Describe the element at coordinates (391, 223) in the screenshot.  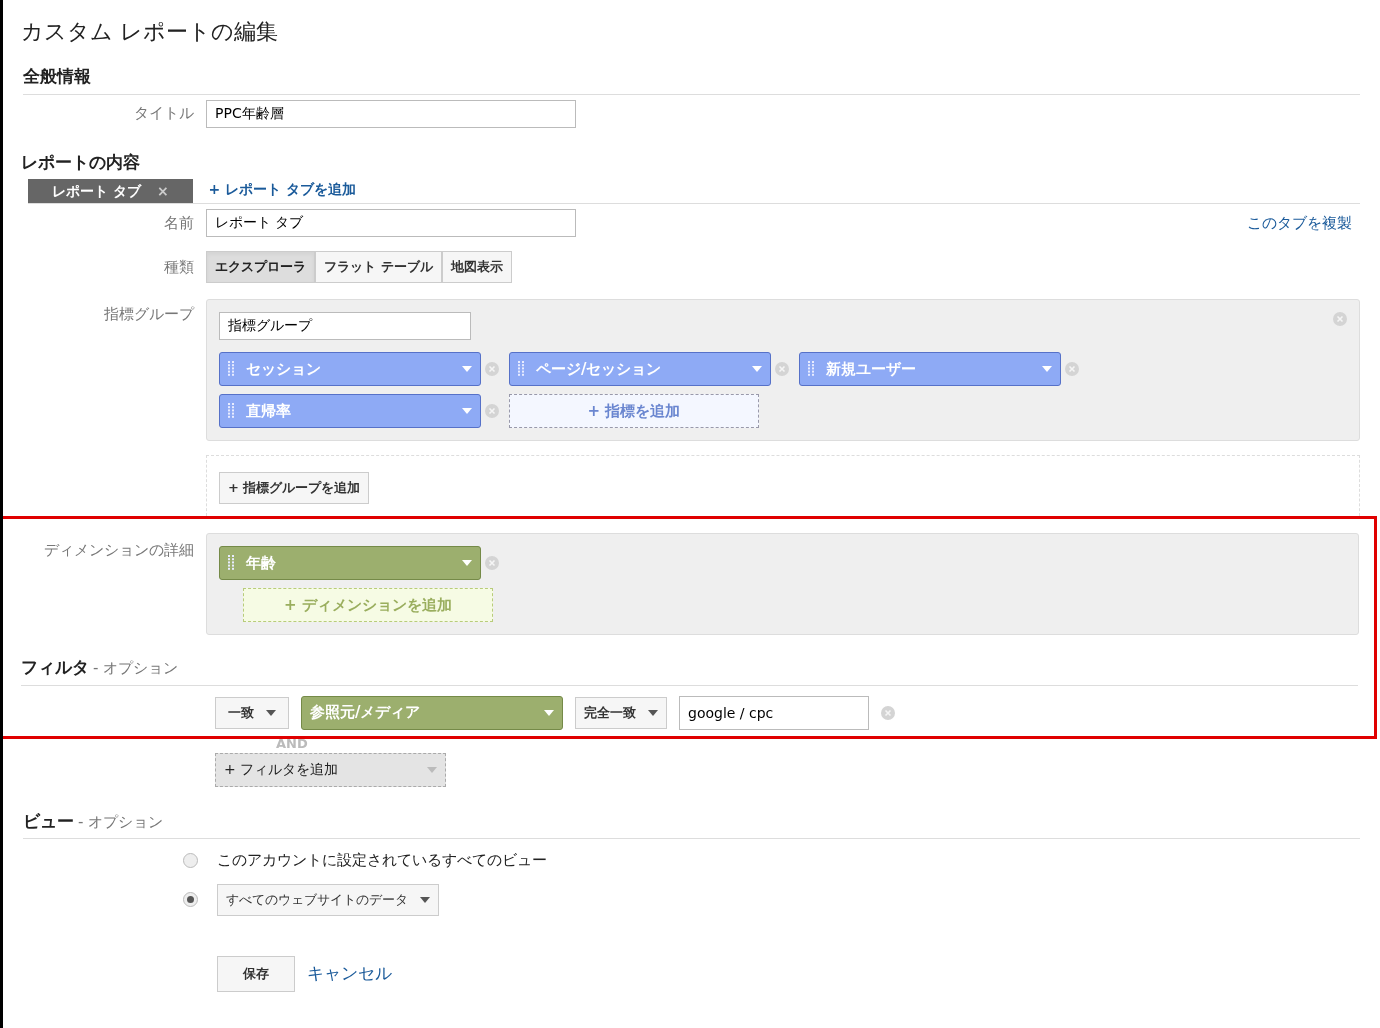
I see `tab-name-field: レポート タブ` at that location.